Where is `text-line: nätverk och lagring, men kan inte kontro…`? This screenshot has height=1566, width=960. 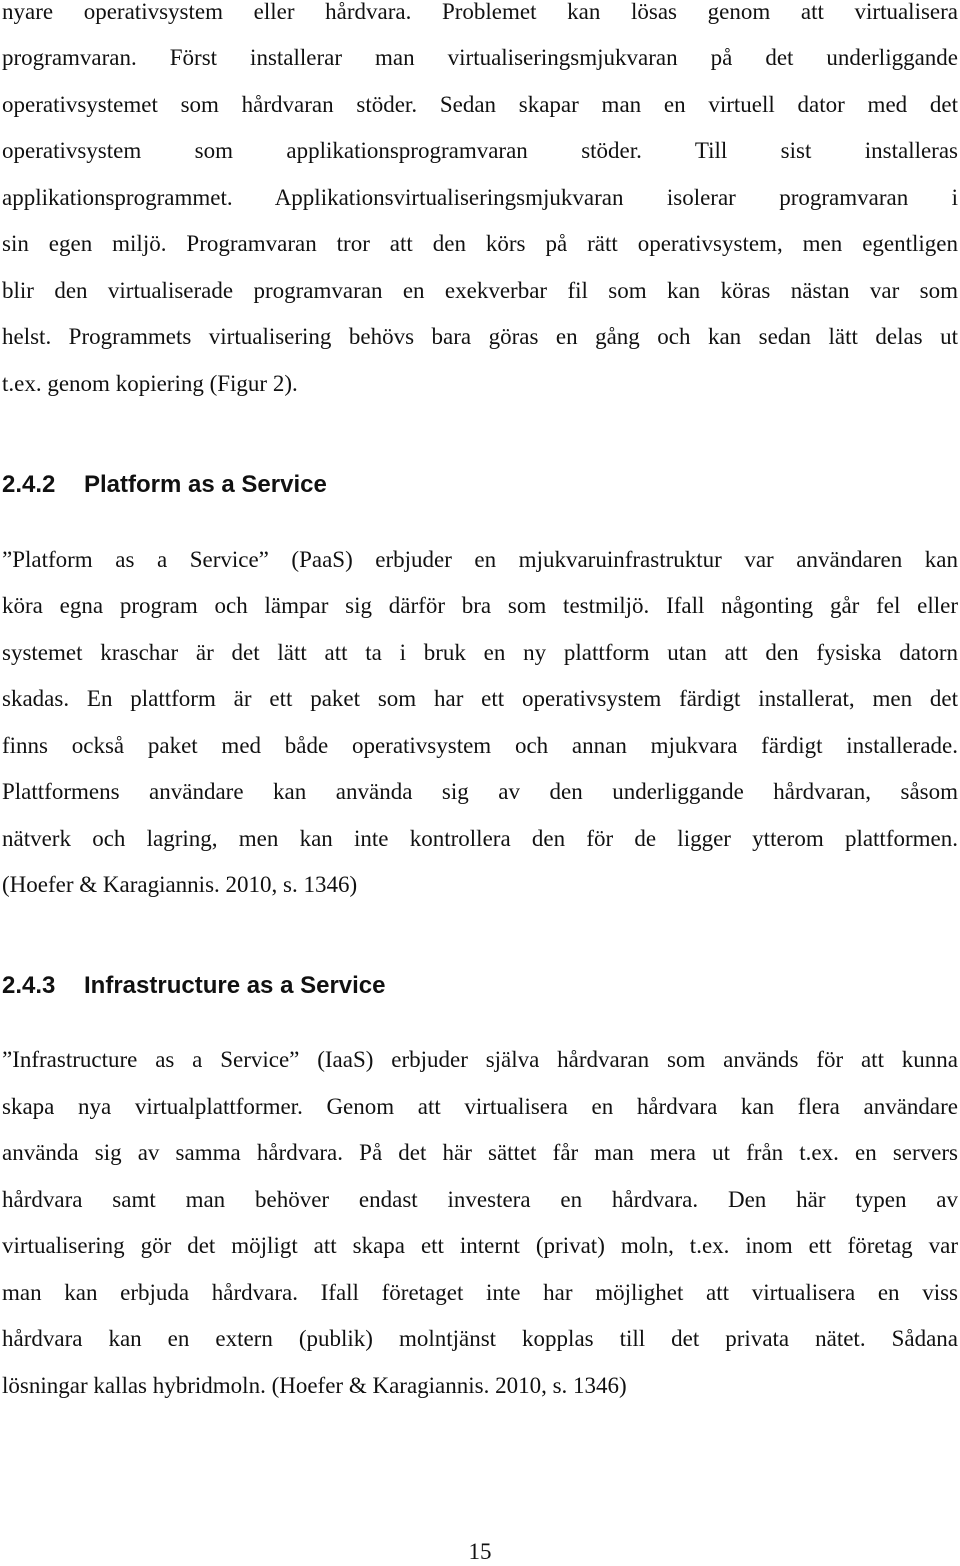 text-line: nätverk och lagring, men kan inte kontro… is located at coordinates (480, 838).